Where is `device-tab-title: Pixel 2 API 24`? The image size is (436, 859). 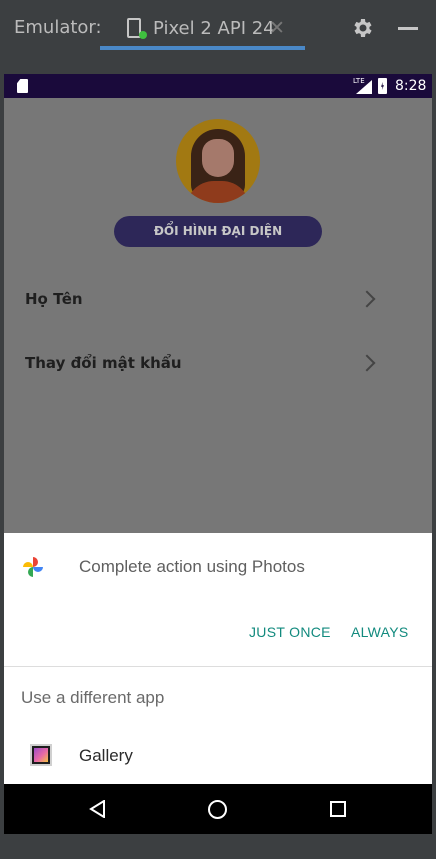 device-tab-title: Pixel 2 API 24 is located at coordinates (214, 28).